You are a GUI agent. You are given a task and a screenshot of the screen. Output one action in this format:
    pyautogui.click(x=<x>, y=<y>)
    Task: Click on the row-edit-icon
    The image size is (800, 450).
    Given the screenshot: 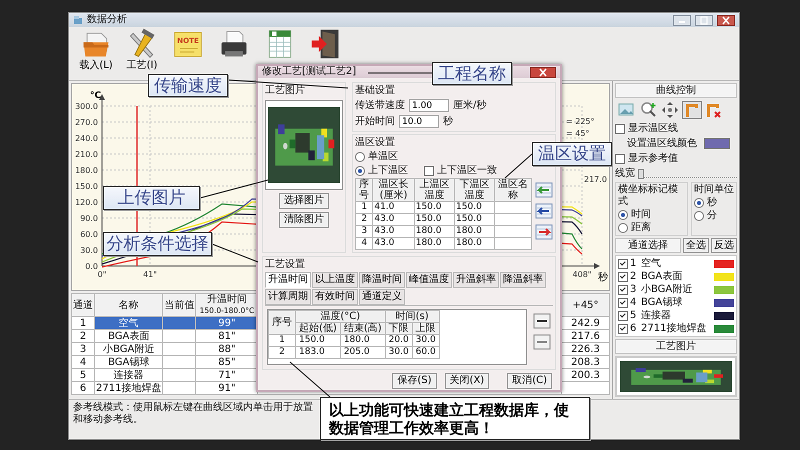 What is the action you would take?
    pyautogui.click(x=542, y=321)
    